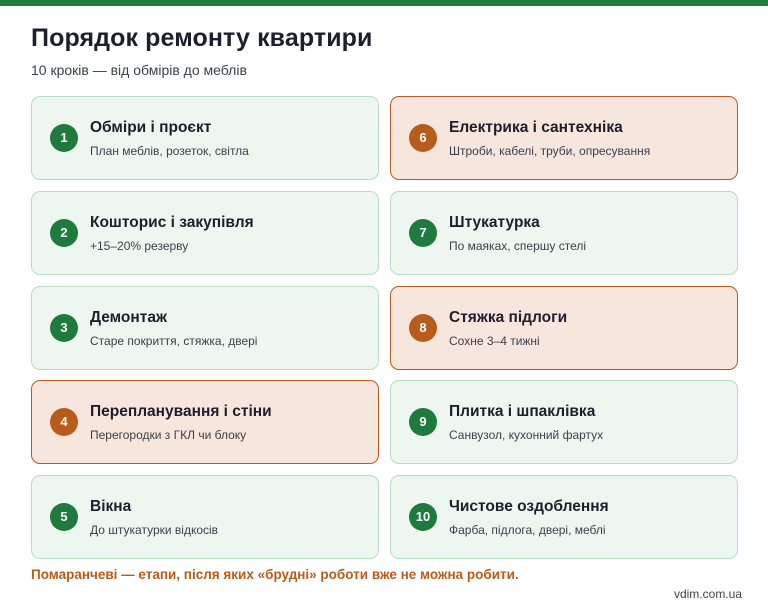  I want to click on step-number-badge: 6, so click(423, 138).